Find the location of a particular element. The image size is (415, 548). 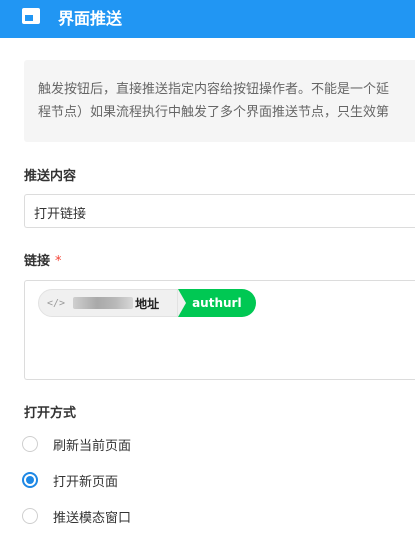

redacted-text is located at coordinates (103, 303).